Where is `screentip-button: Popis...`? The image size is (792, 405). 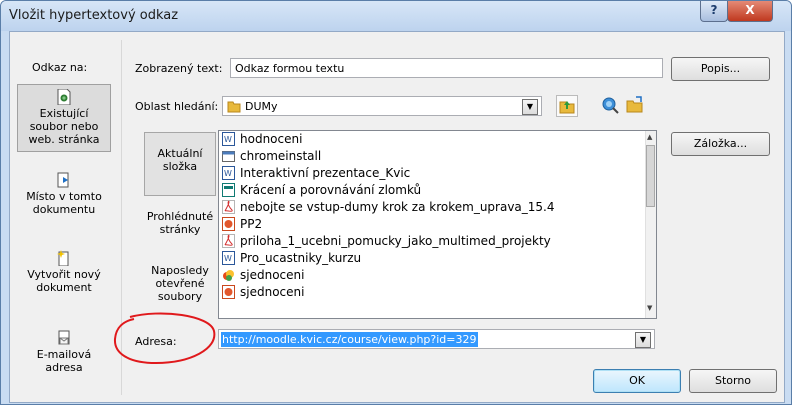 screentip-button: Popis... is located at coordinates (720, 69).